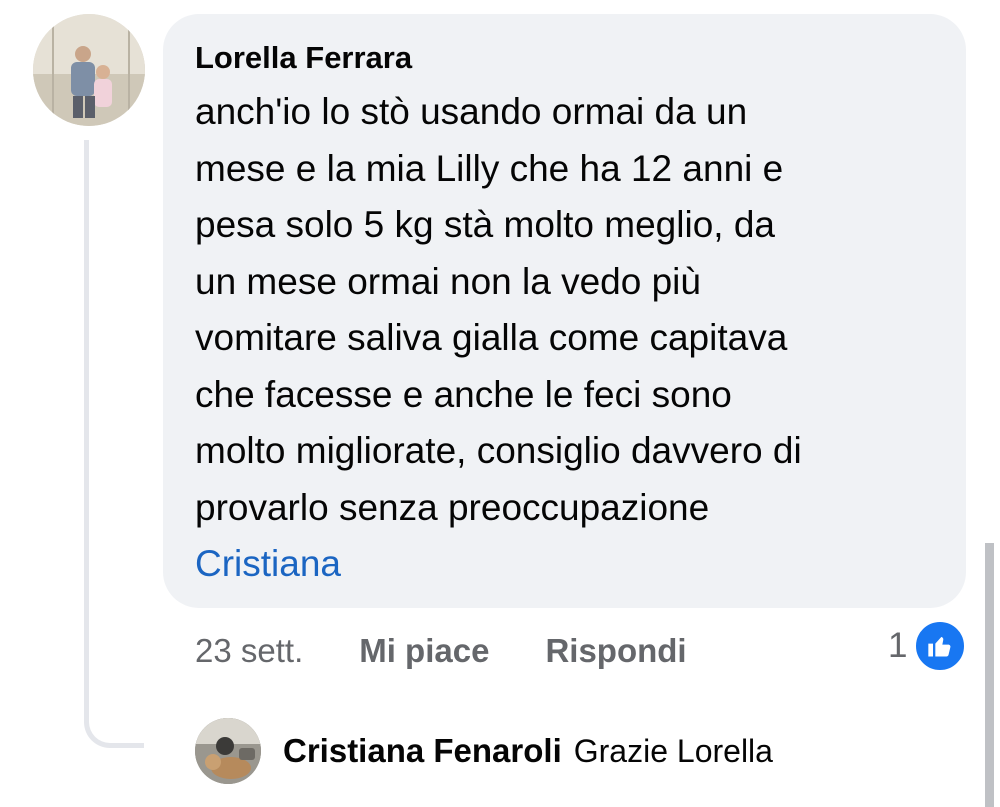 This screenshot has width=1000, height=807. I want to click on comment-actions: 23 sett. Mi piace Rispondi, so click(441, 651).